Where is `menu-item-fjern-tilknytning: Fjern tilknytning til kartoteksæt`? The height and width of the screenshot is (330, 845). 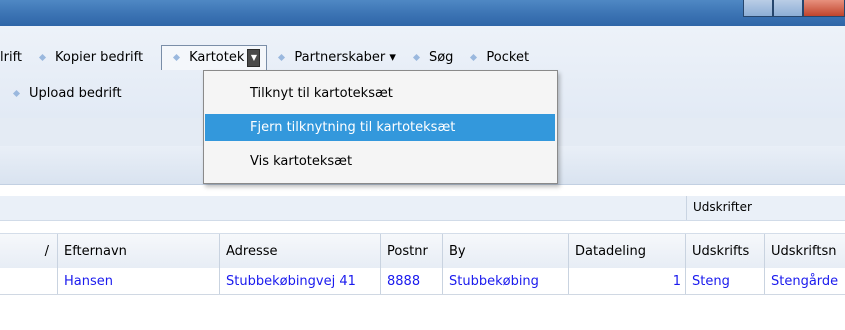
menu-item-fjern-tilknytning: Fjern tilknytning til kartoteksæt is located at coordinates (380, 127).